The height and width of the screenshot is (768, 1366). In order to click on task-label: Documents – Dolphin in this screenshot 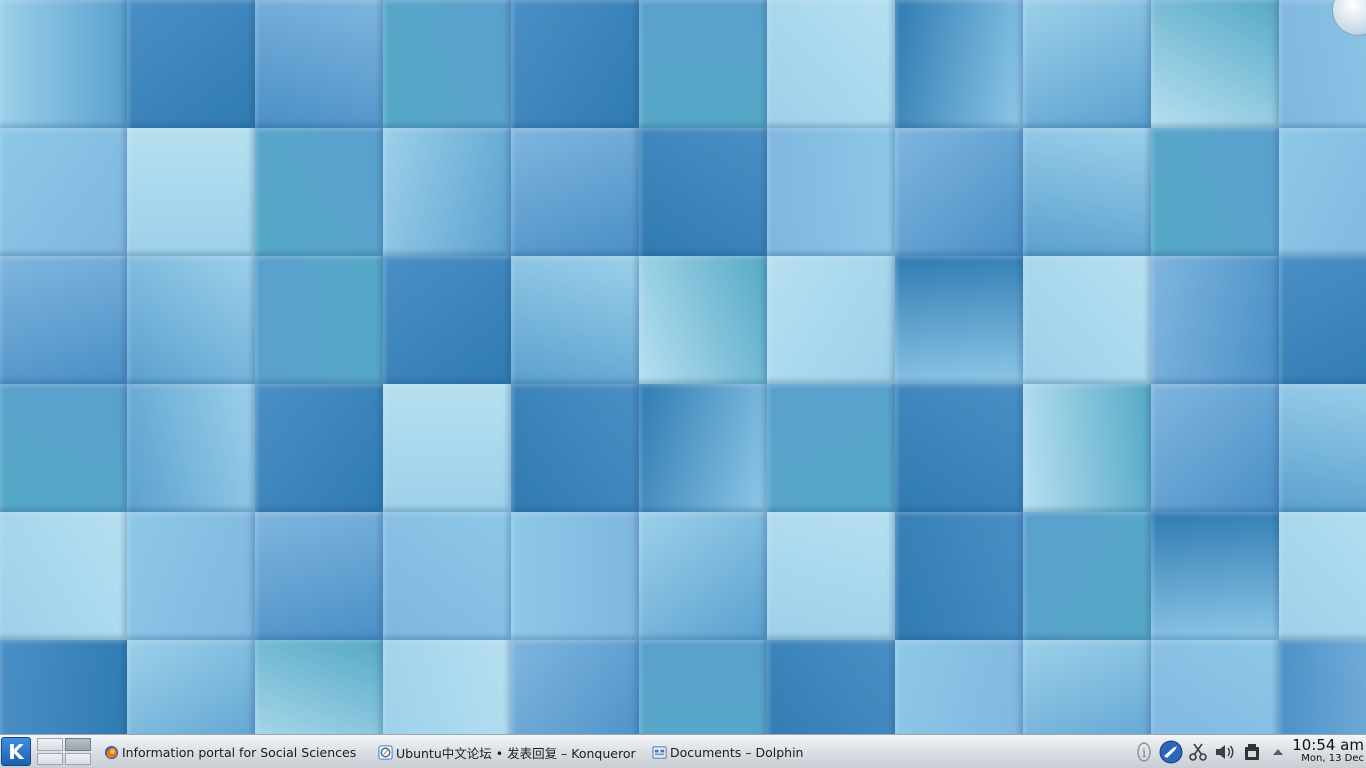, I will do `click(737, 752)`.